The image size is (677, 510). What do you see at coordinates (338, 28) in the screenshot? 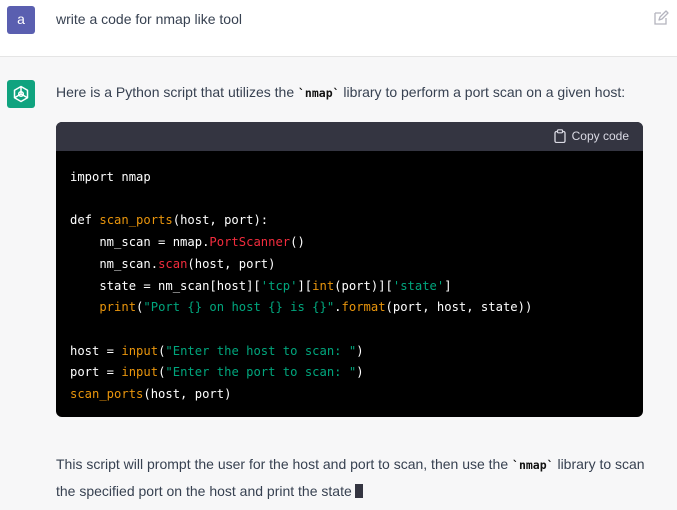
I see `user-message-row: a write a code for nmap like tool` at bounding box center [338, 28].